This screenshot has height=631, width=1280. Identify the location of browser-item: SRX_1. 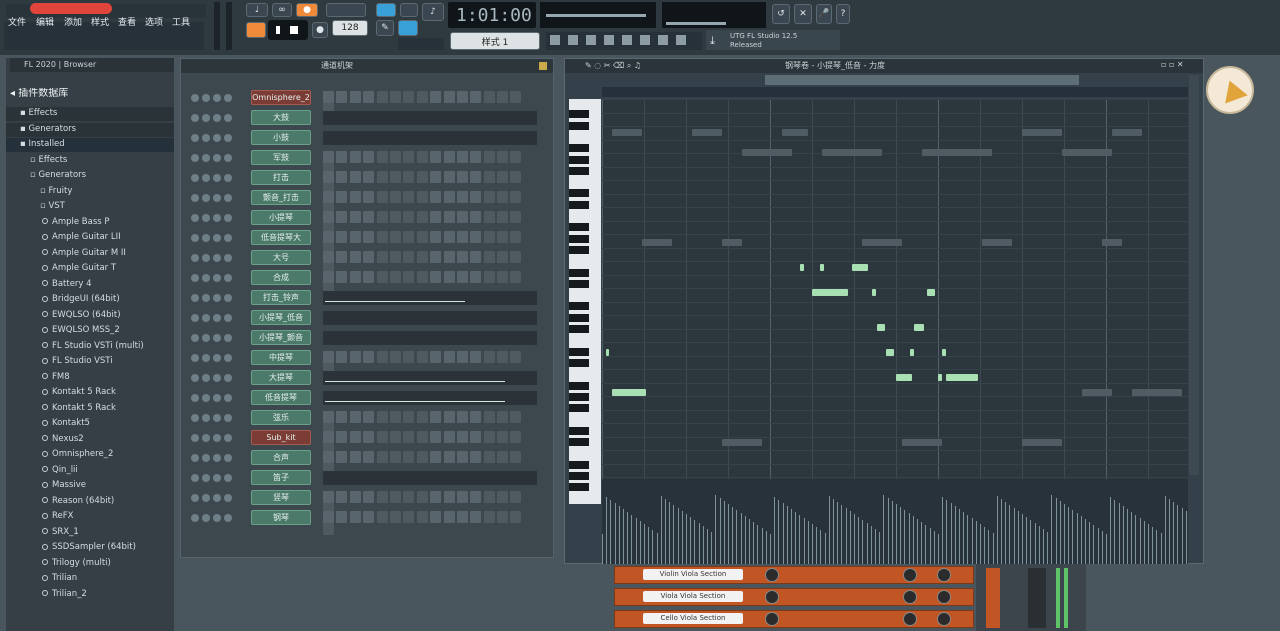
(90, 533).